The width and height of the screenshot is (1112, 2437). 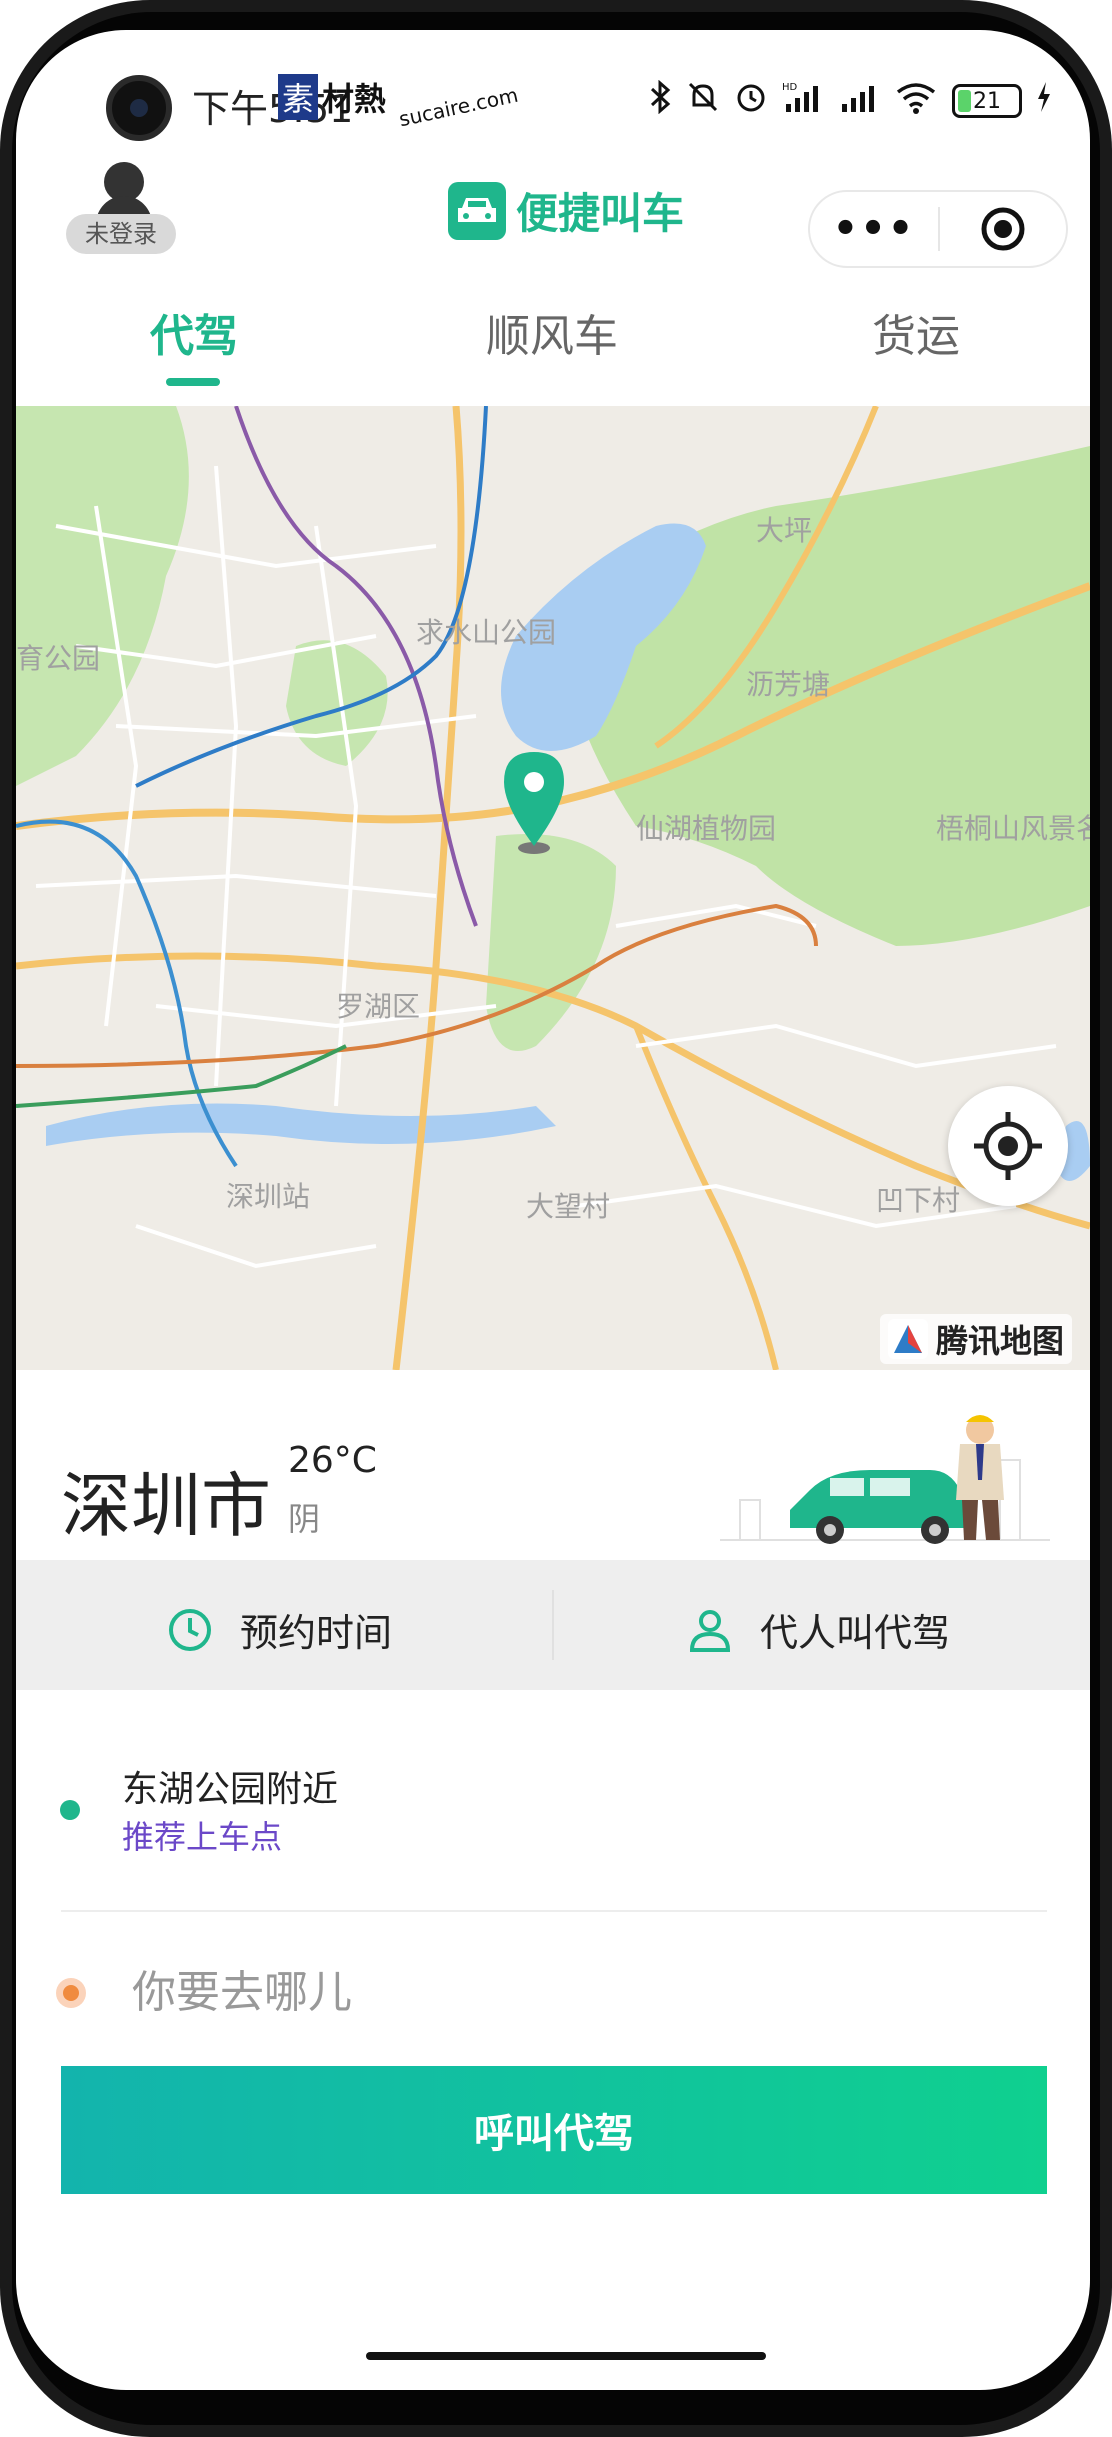 I want to click on map-label-area5: 育公园, so click(x=58, y=658).